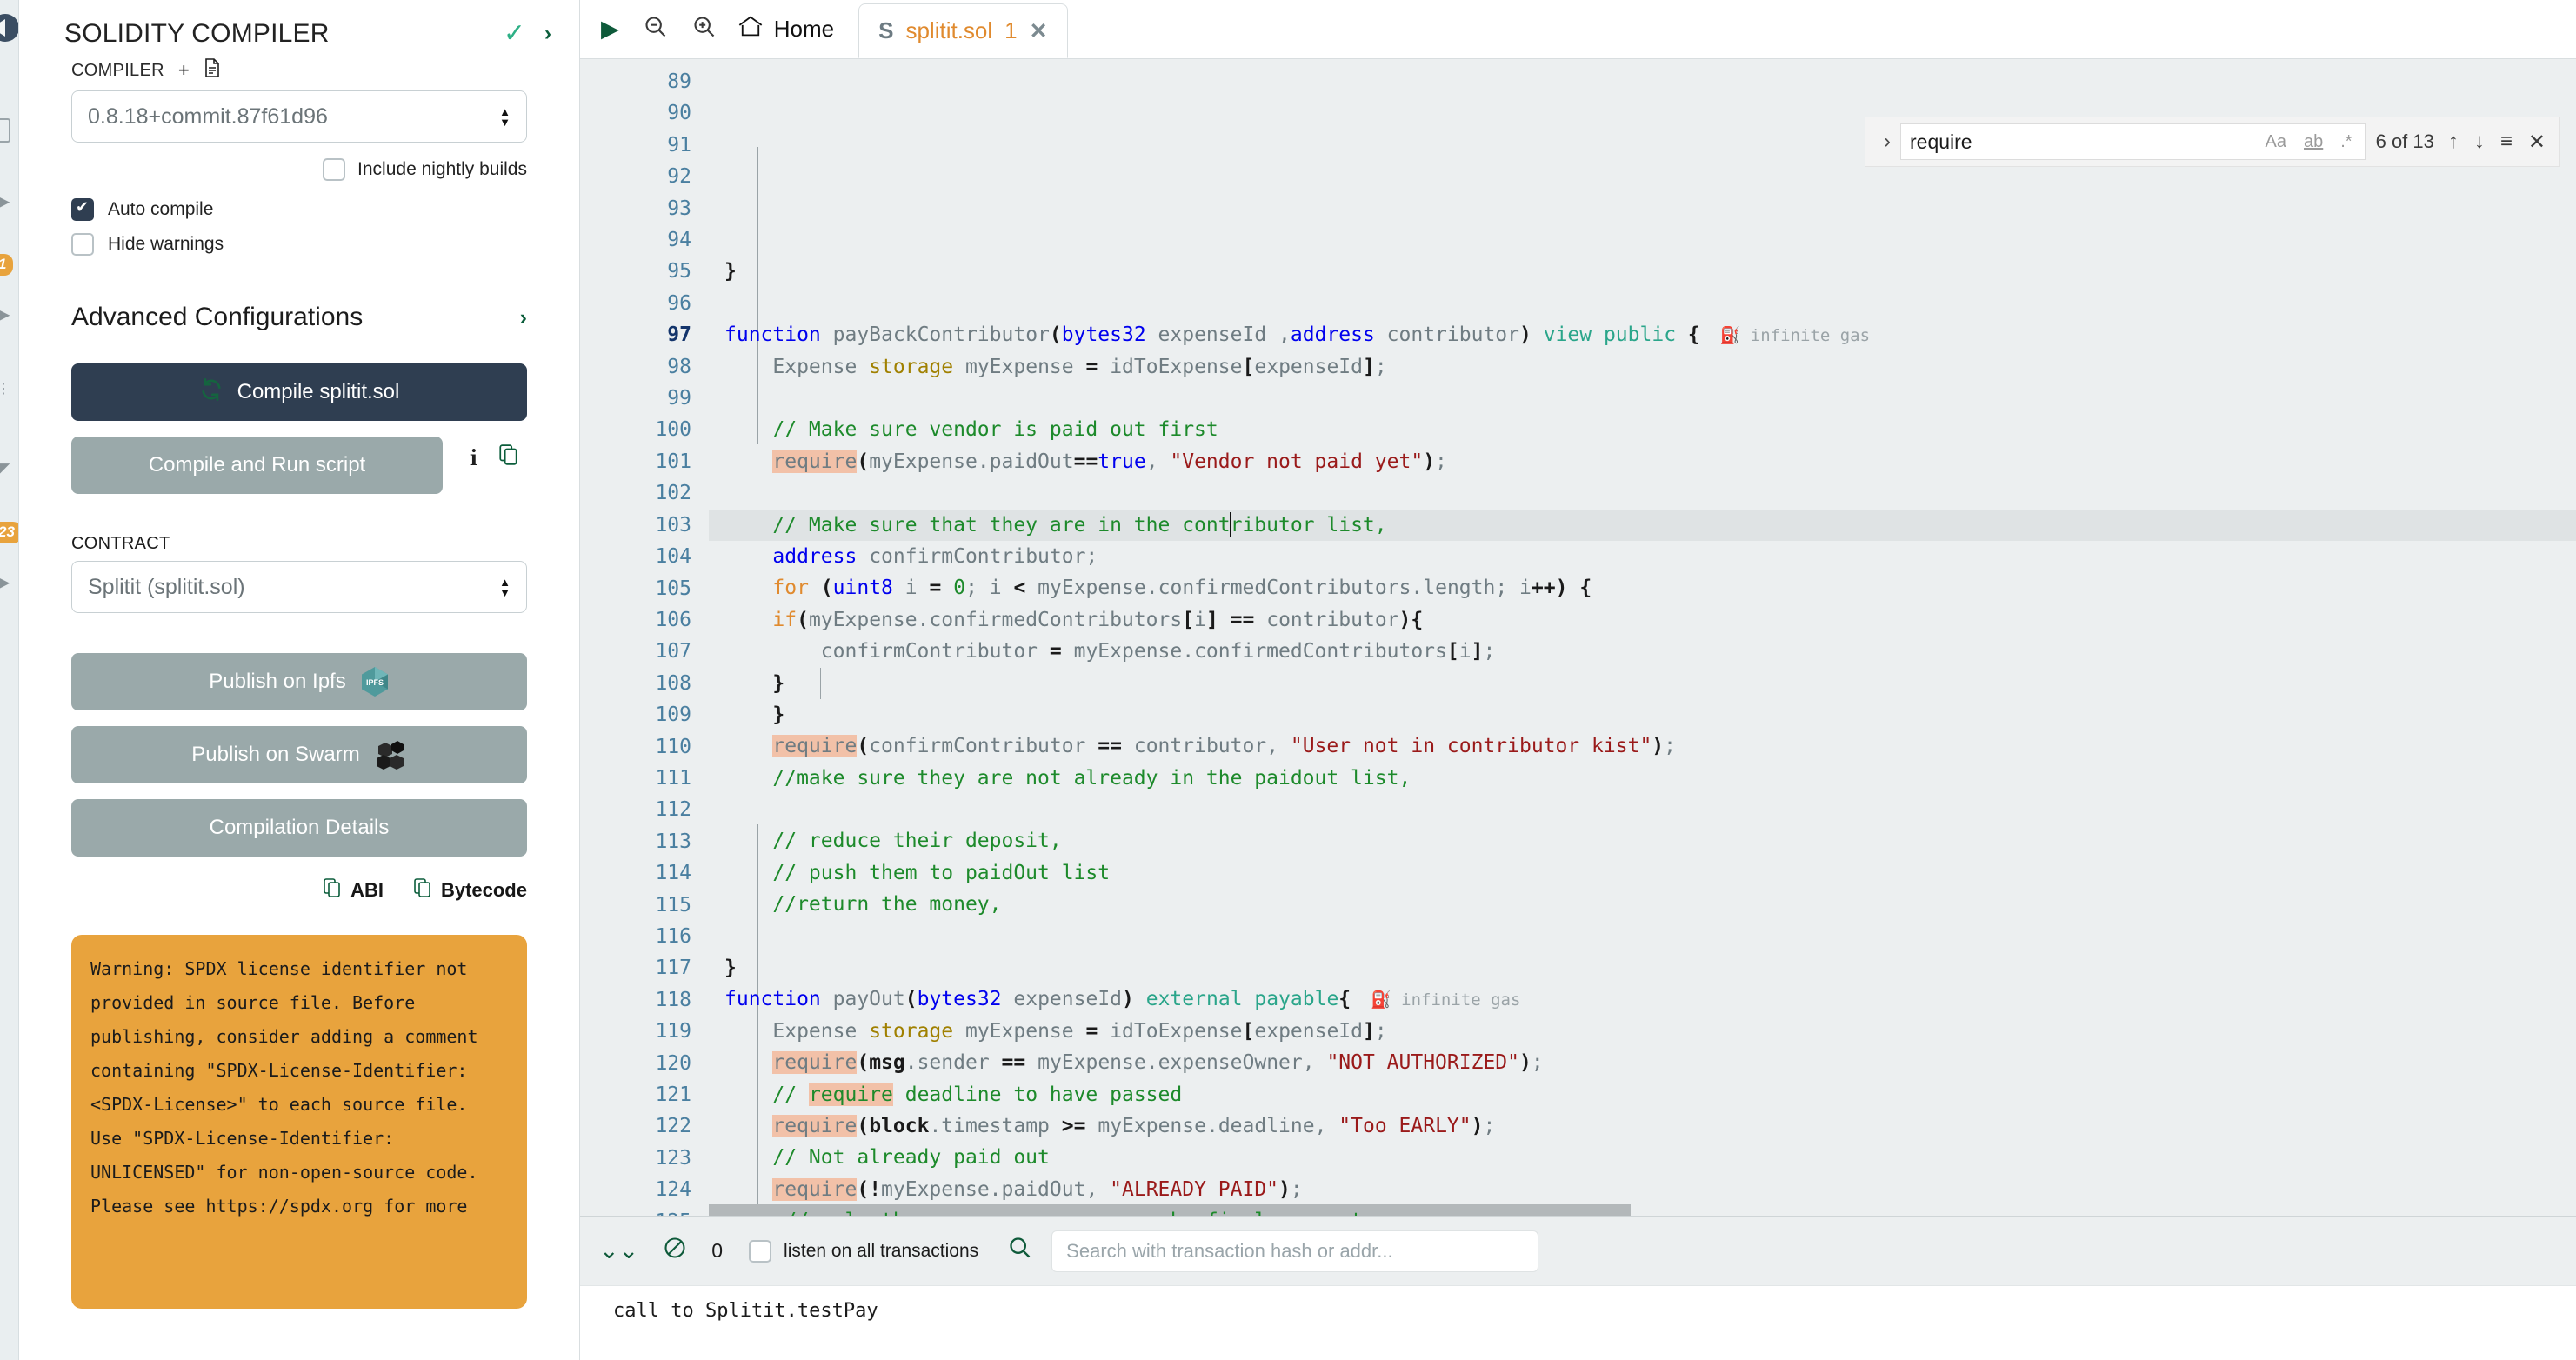 Image resolution: width=2576 pixels, height=1360 pixels. What do you see at coordinates (673, 715) in the screenshot?
I see `line-number: 109` at bounding box center [673, 715].